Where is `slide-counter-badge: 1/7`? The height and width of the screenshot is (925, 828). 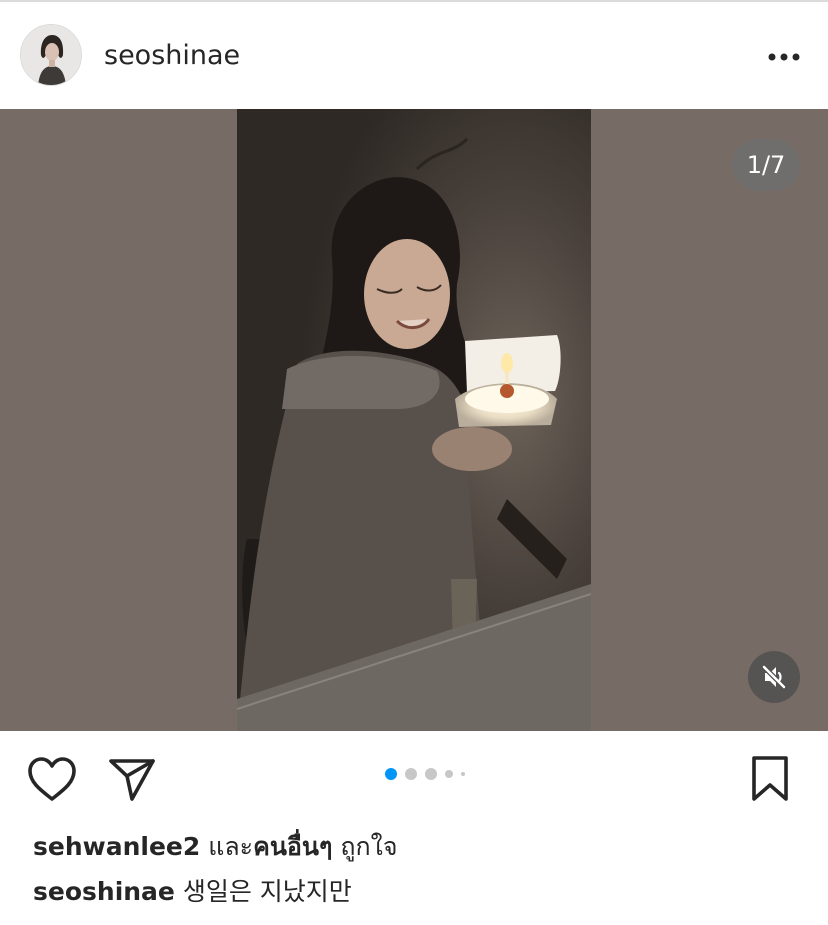 slide-counter-badge: 1/7 is located at coordinates (766, 165).